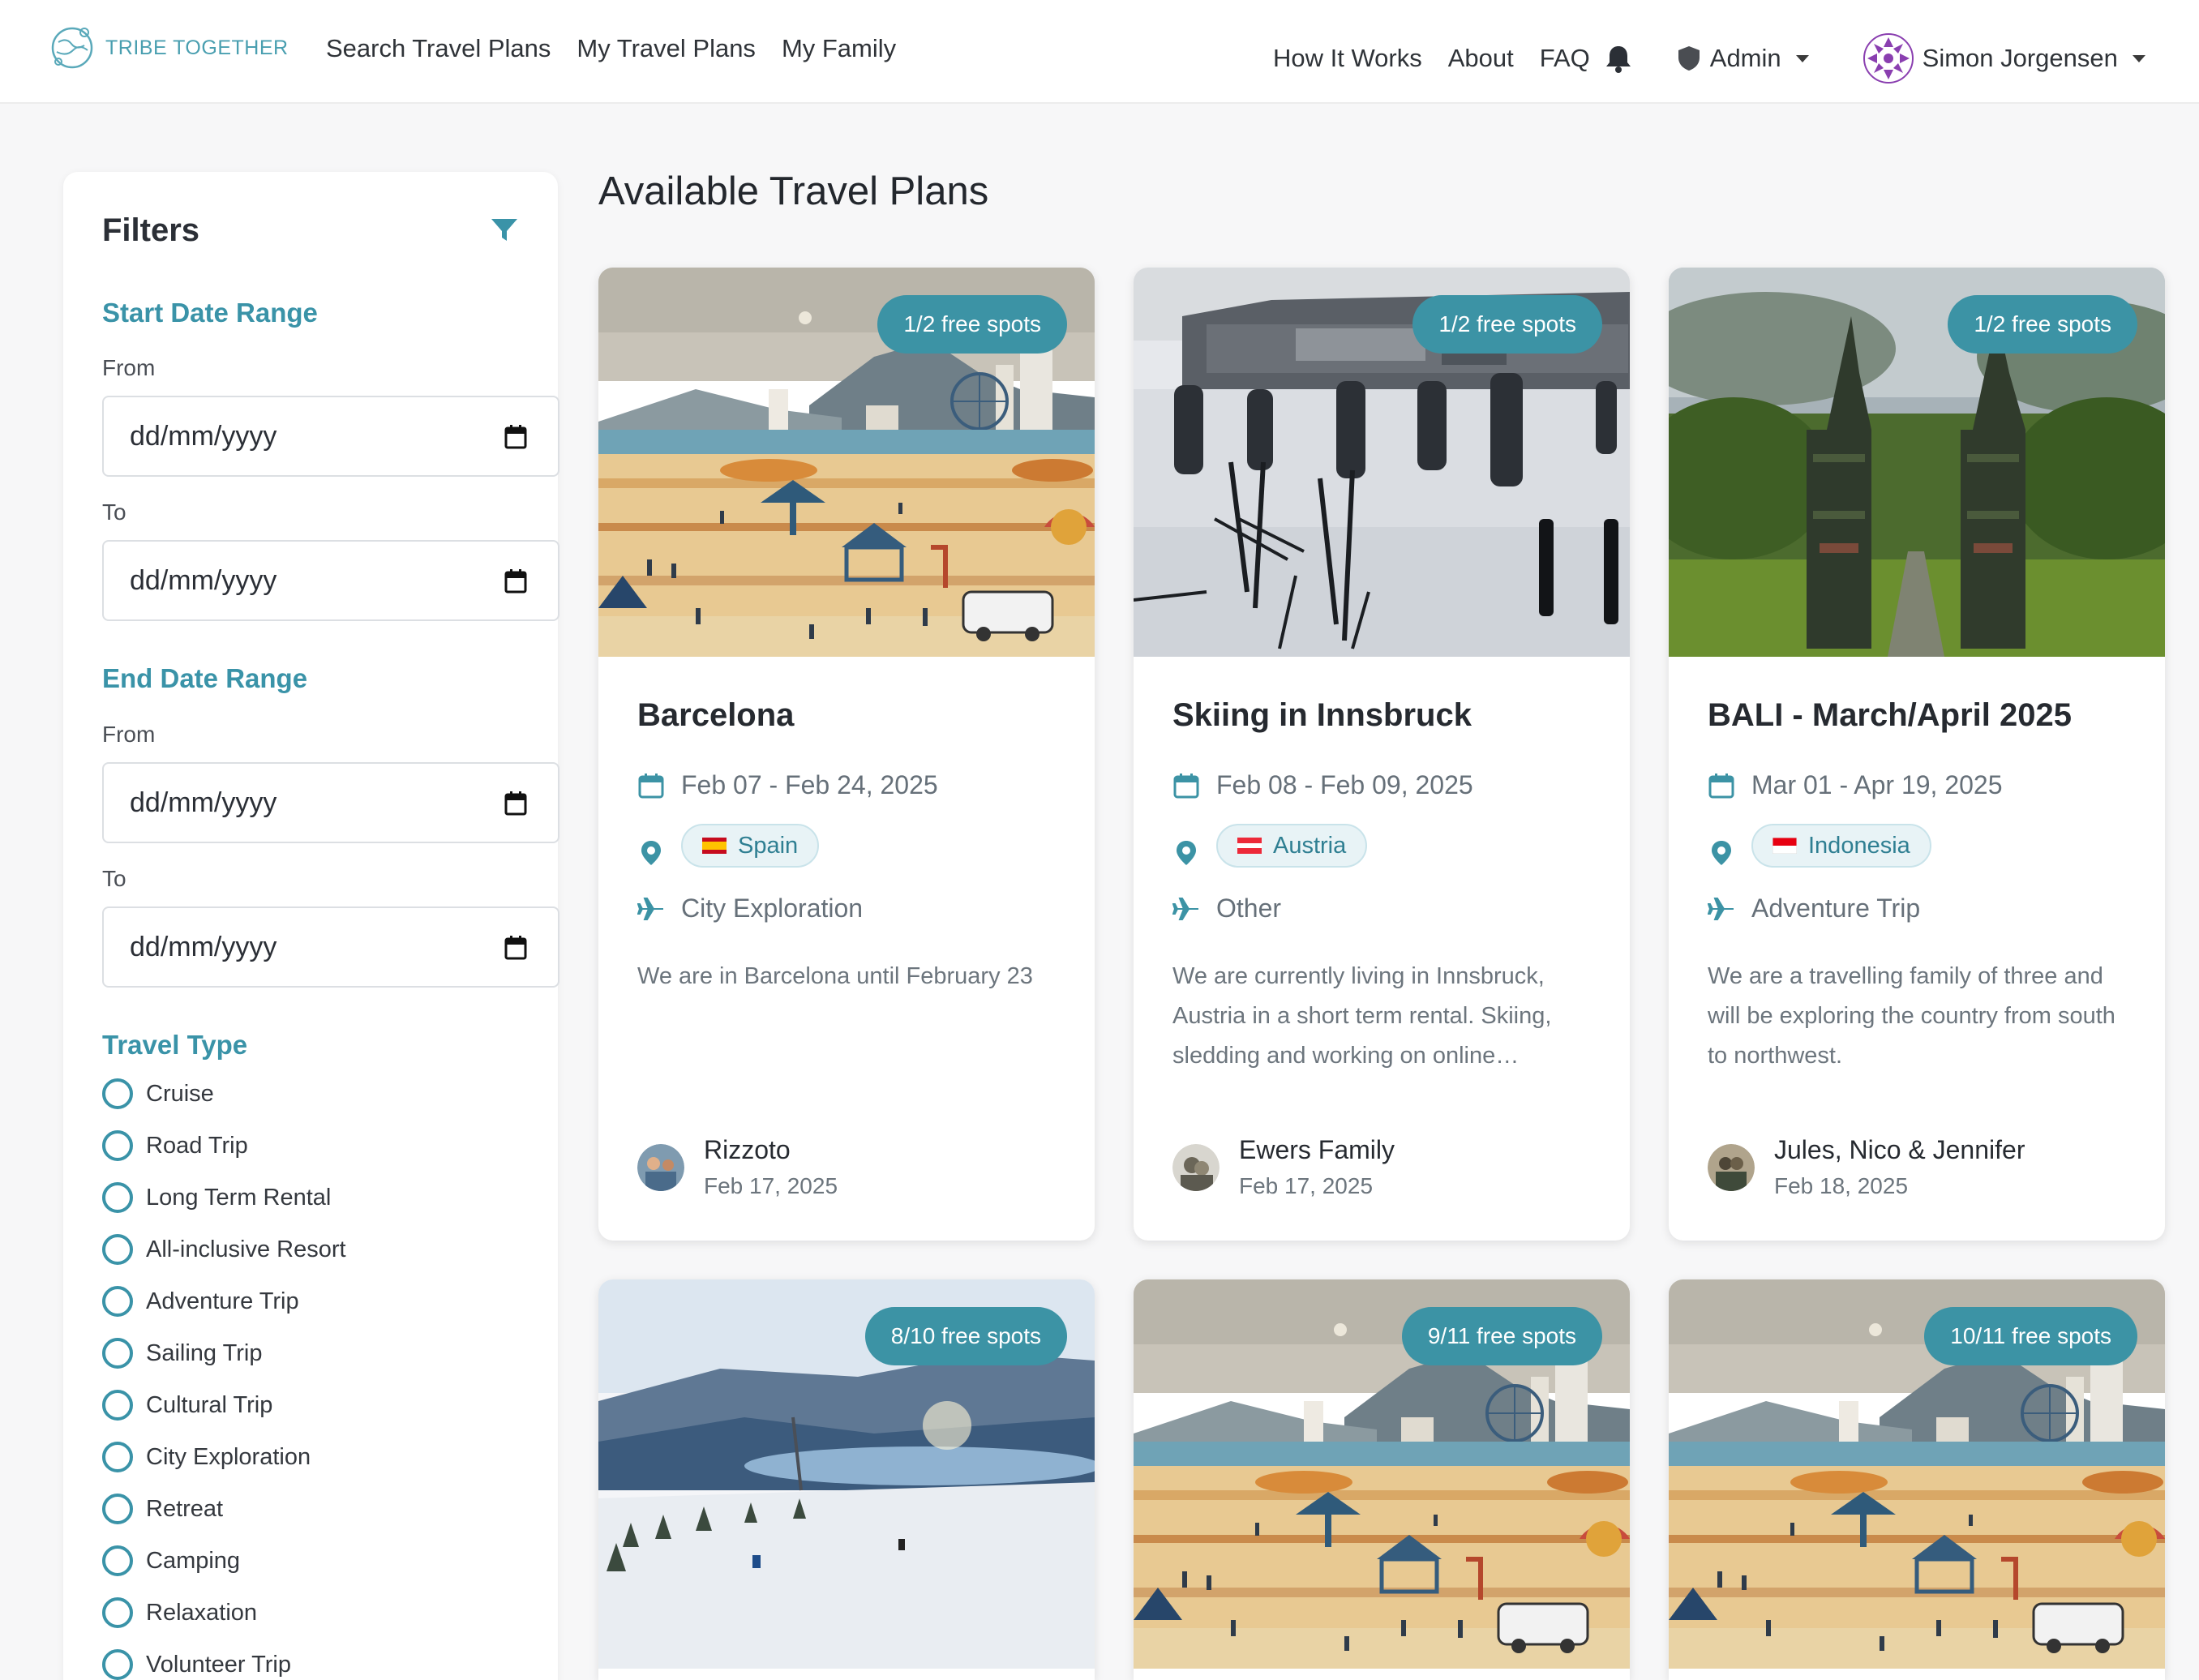 The image size is (2199, 1680). Describe the element at coordinates (438, 49) in the screenshot. I see `nav-search-travel-plans: Search Travel Plans` at that location.